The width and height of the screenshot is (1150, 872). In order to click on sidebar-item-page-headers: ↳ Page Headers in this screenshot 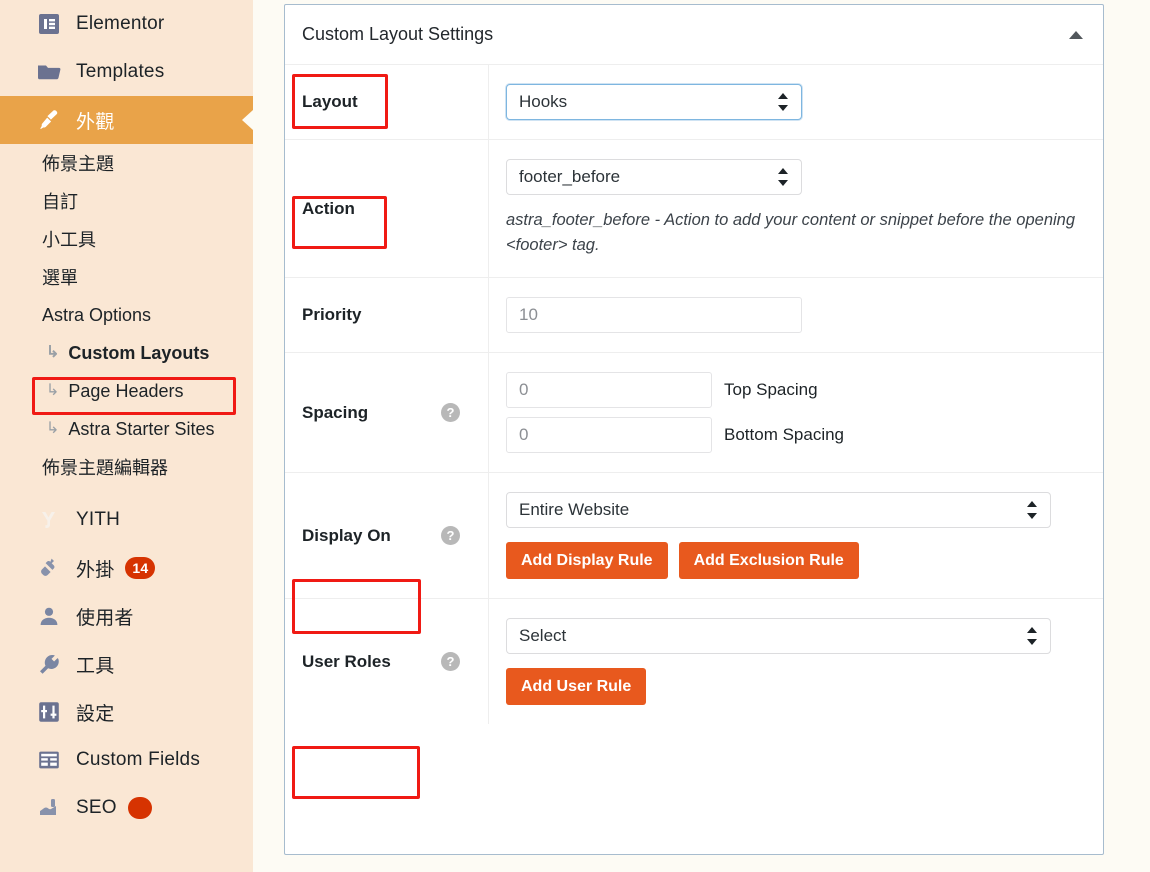, I will do `click(126, 391)`.